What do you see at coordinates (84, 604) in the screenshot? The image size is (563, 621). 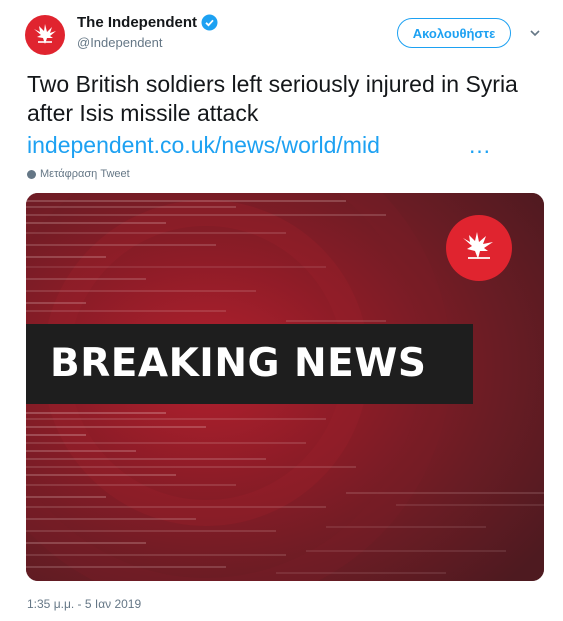 I see `tweet-timestamp: 1:35 μ.μ. - 5 Ιαν 2019` at bounding box center [84, 604].